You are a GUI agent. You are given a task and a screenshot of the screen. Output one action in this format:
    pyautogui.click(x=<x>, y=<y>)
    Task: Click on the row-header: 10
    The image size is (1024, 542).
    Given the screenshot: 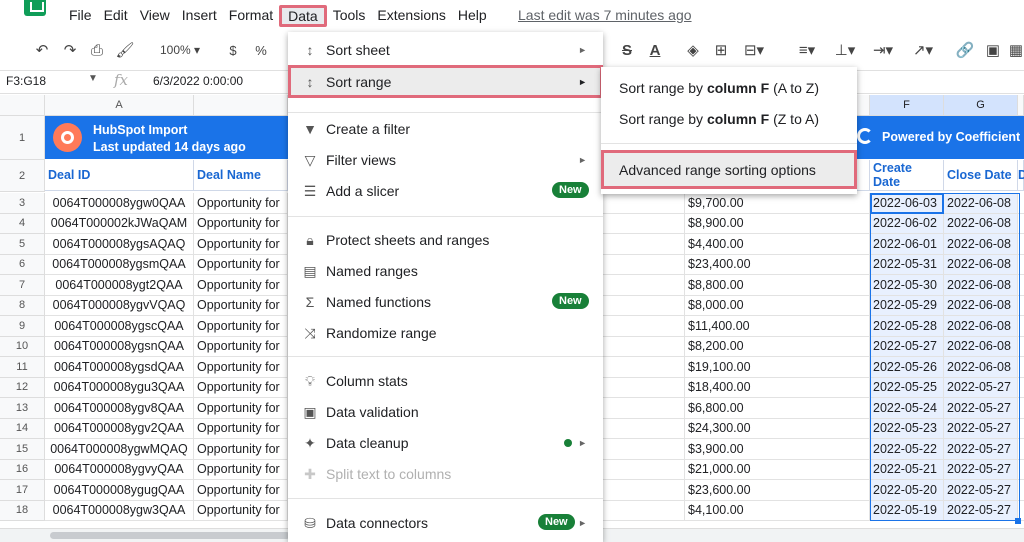 What is the action you would take?
    pyautogui.click(x=22, y=346)
    